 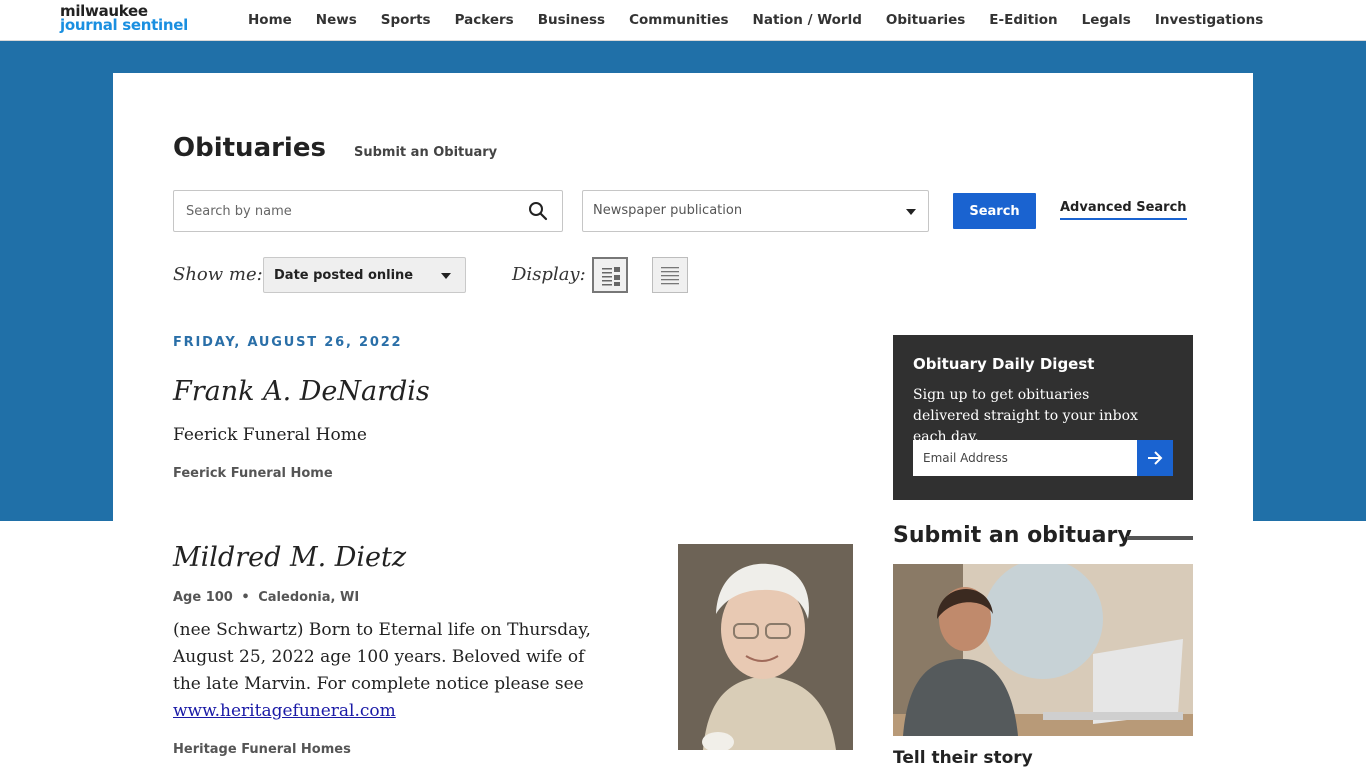 What do you see at coordinates (124, 25) in the screenshot?
I see `logo-line-2: journal sentinel` at bounding box center [124, 25].